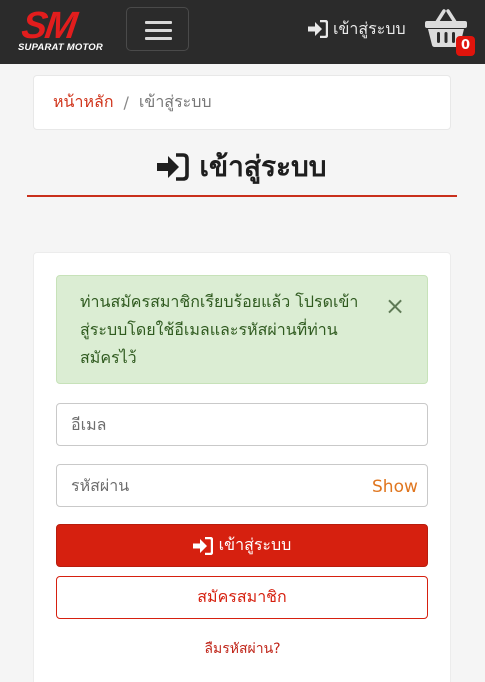 This screenshot has height=682, width=485. I want to click on breadcrumb-home-link: หน้าหลัก, so click(83, 102).